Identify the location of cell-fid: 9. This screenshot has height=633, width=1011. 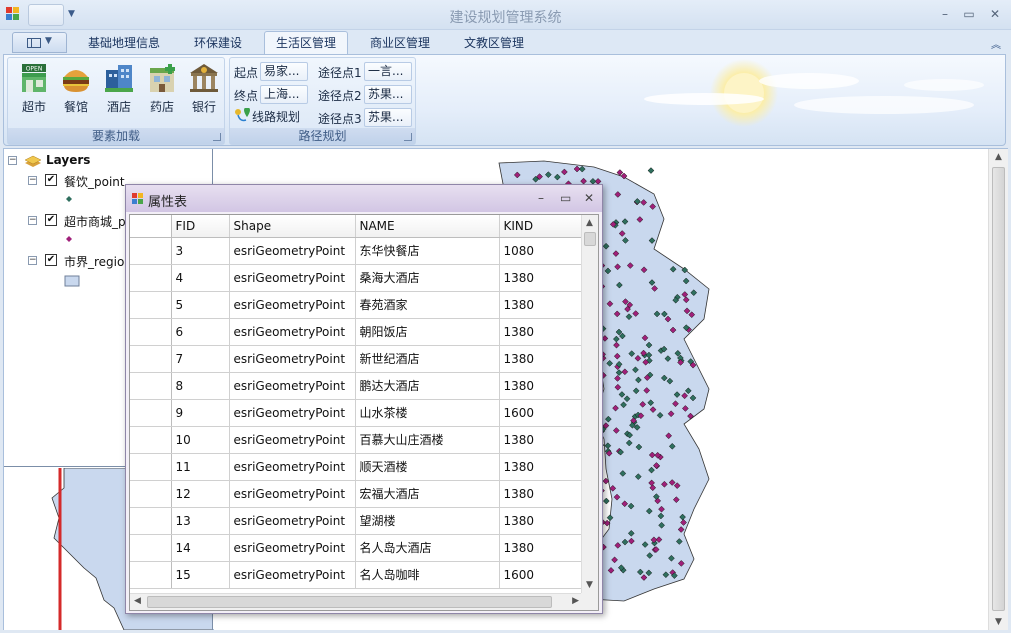
(200, 413).